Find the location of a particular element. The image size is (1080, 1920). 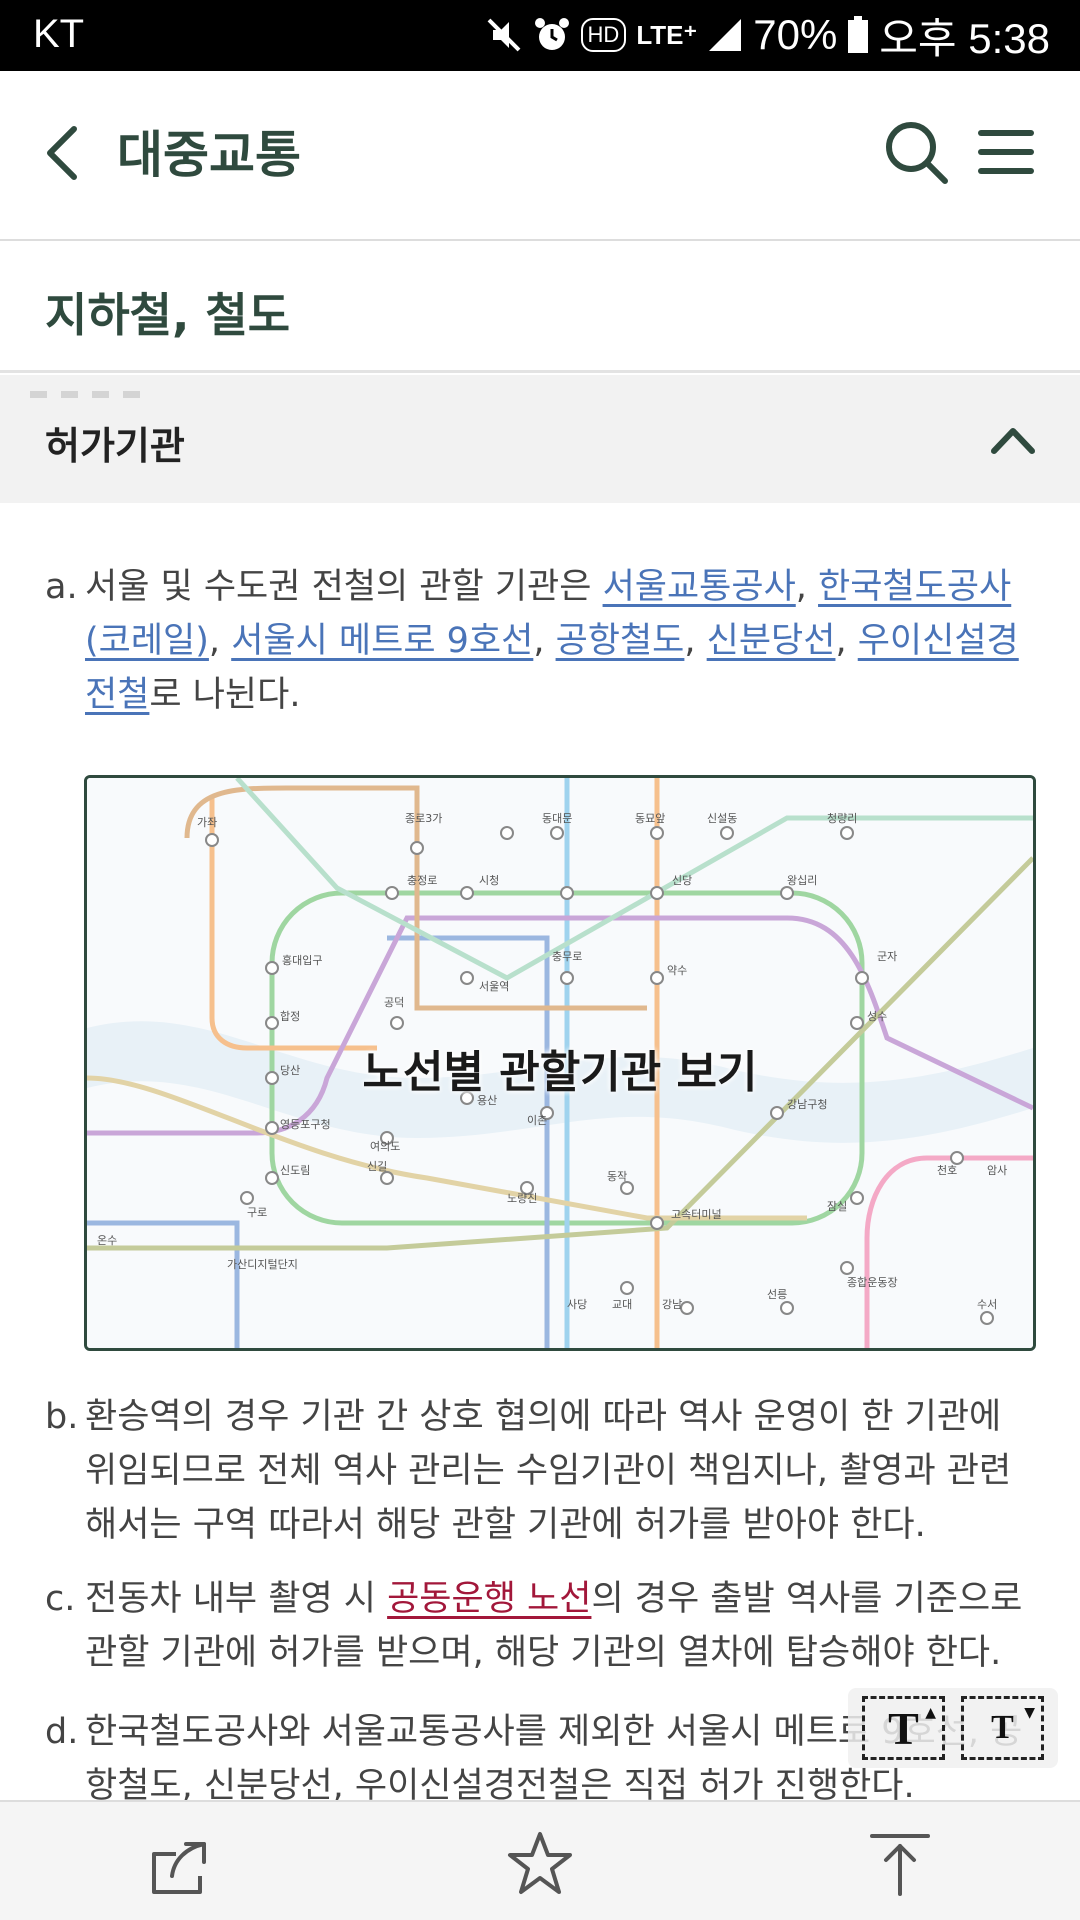

font-decrease-label: T is located at coordinates (1002, 1727).